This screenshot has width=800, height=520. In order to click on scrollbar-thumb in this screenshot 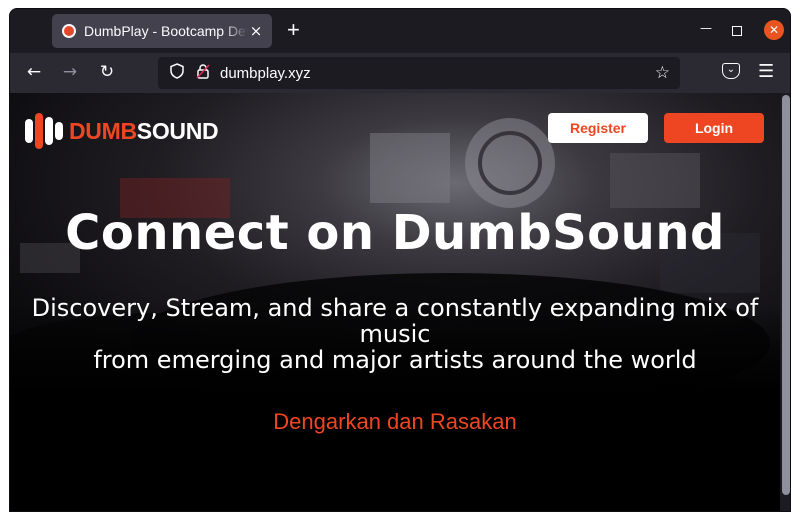, I will do `click(786, 295)`.